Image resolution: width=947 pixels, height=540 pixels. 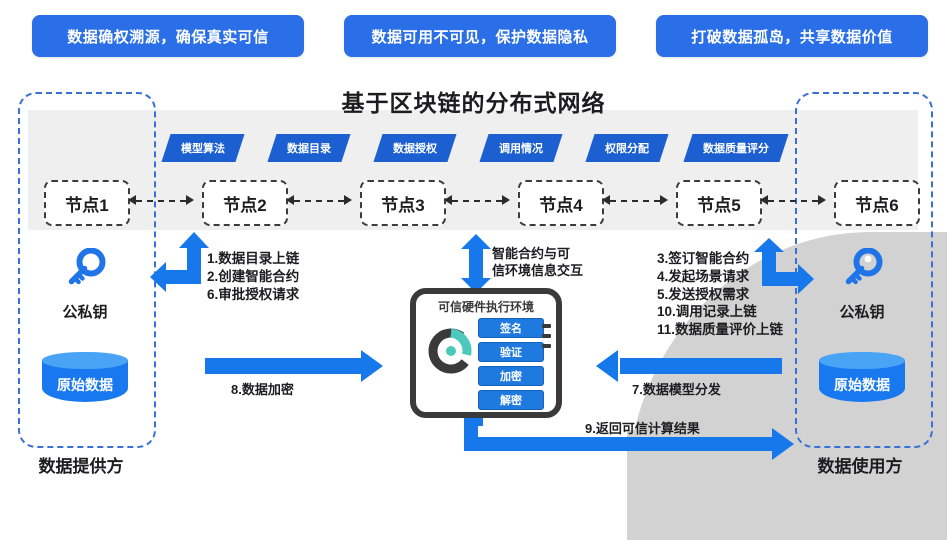 What do you see at coordinates (81, 466) in the screenshot?
I see `data-provider-label: 数据提供方` at bounding box center [81, 466].